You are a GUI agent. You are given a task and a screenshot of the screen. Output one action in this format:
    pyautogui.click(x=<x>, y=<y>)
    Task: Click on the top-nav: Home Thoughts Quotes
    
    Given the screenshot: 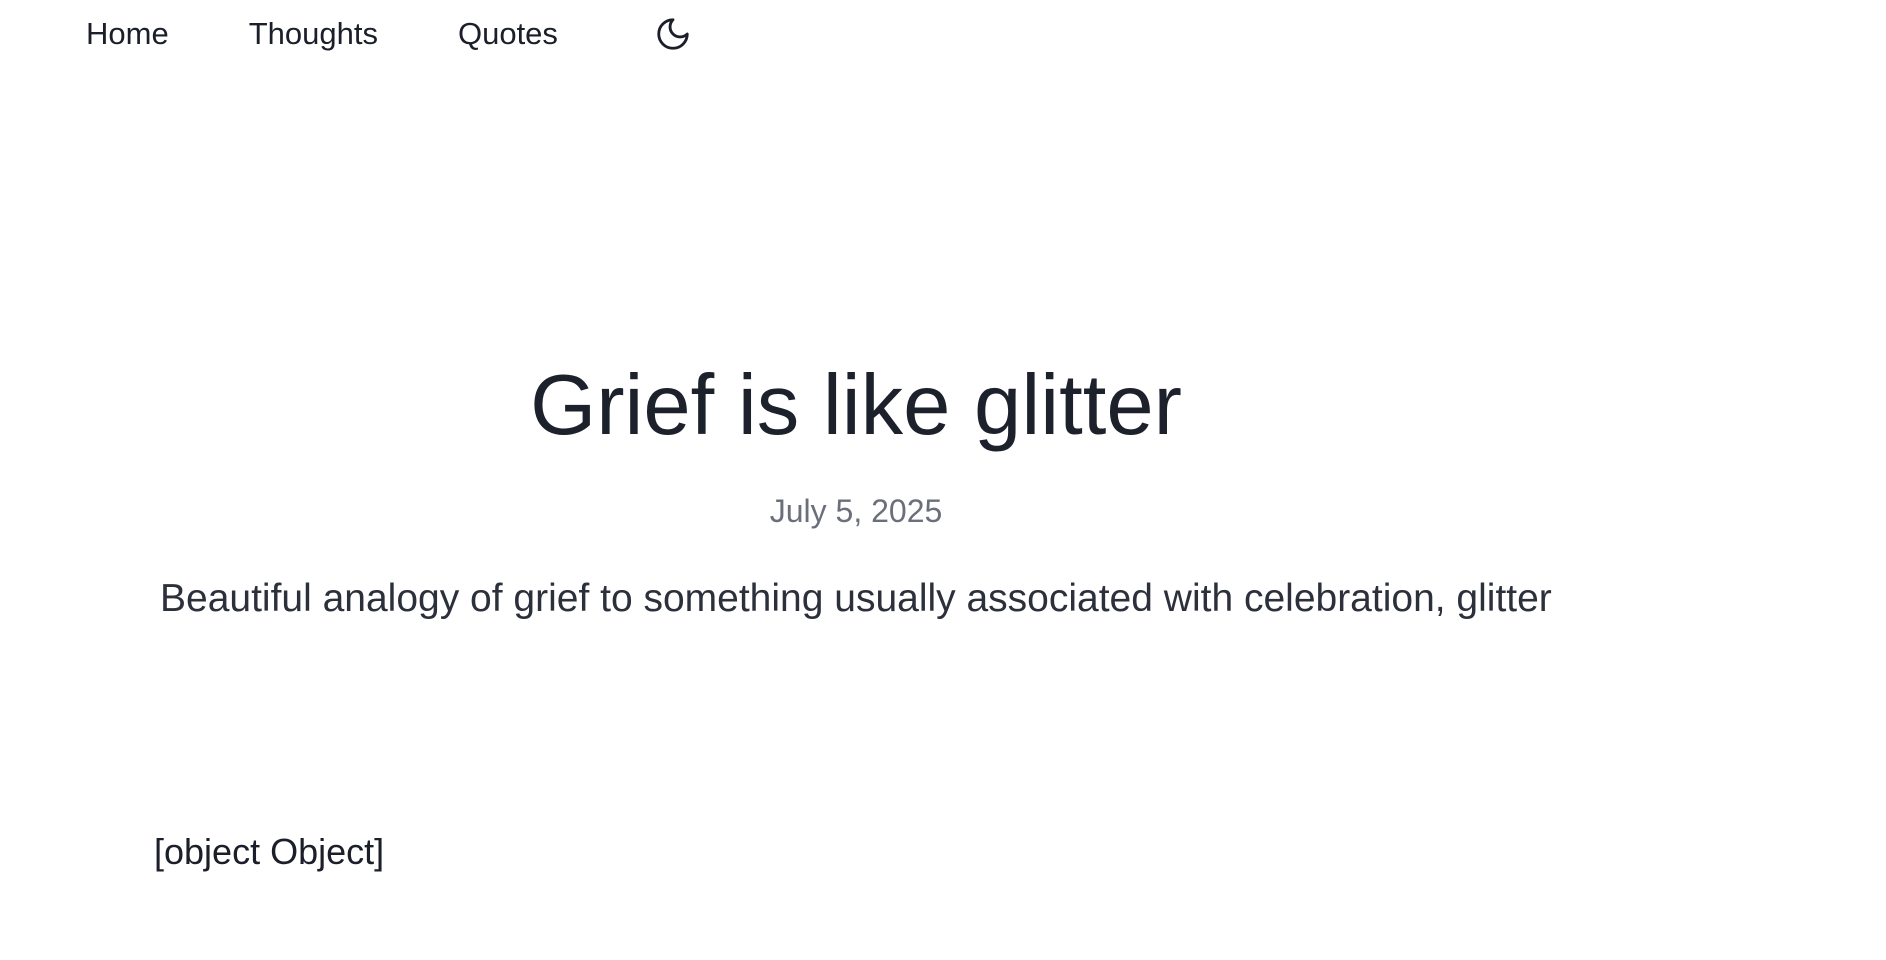 What is the action you would take?
    pyautogui.click(x=389, y=34)
    